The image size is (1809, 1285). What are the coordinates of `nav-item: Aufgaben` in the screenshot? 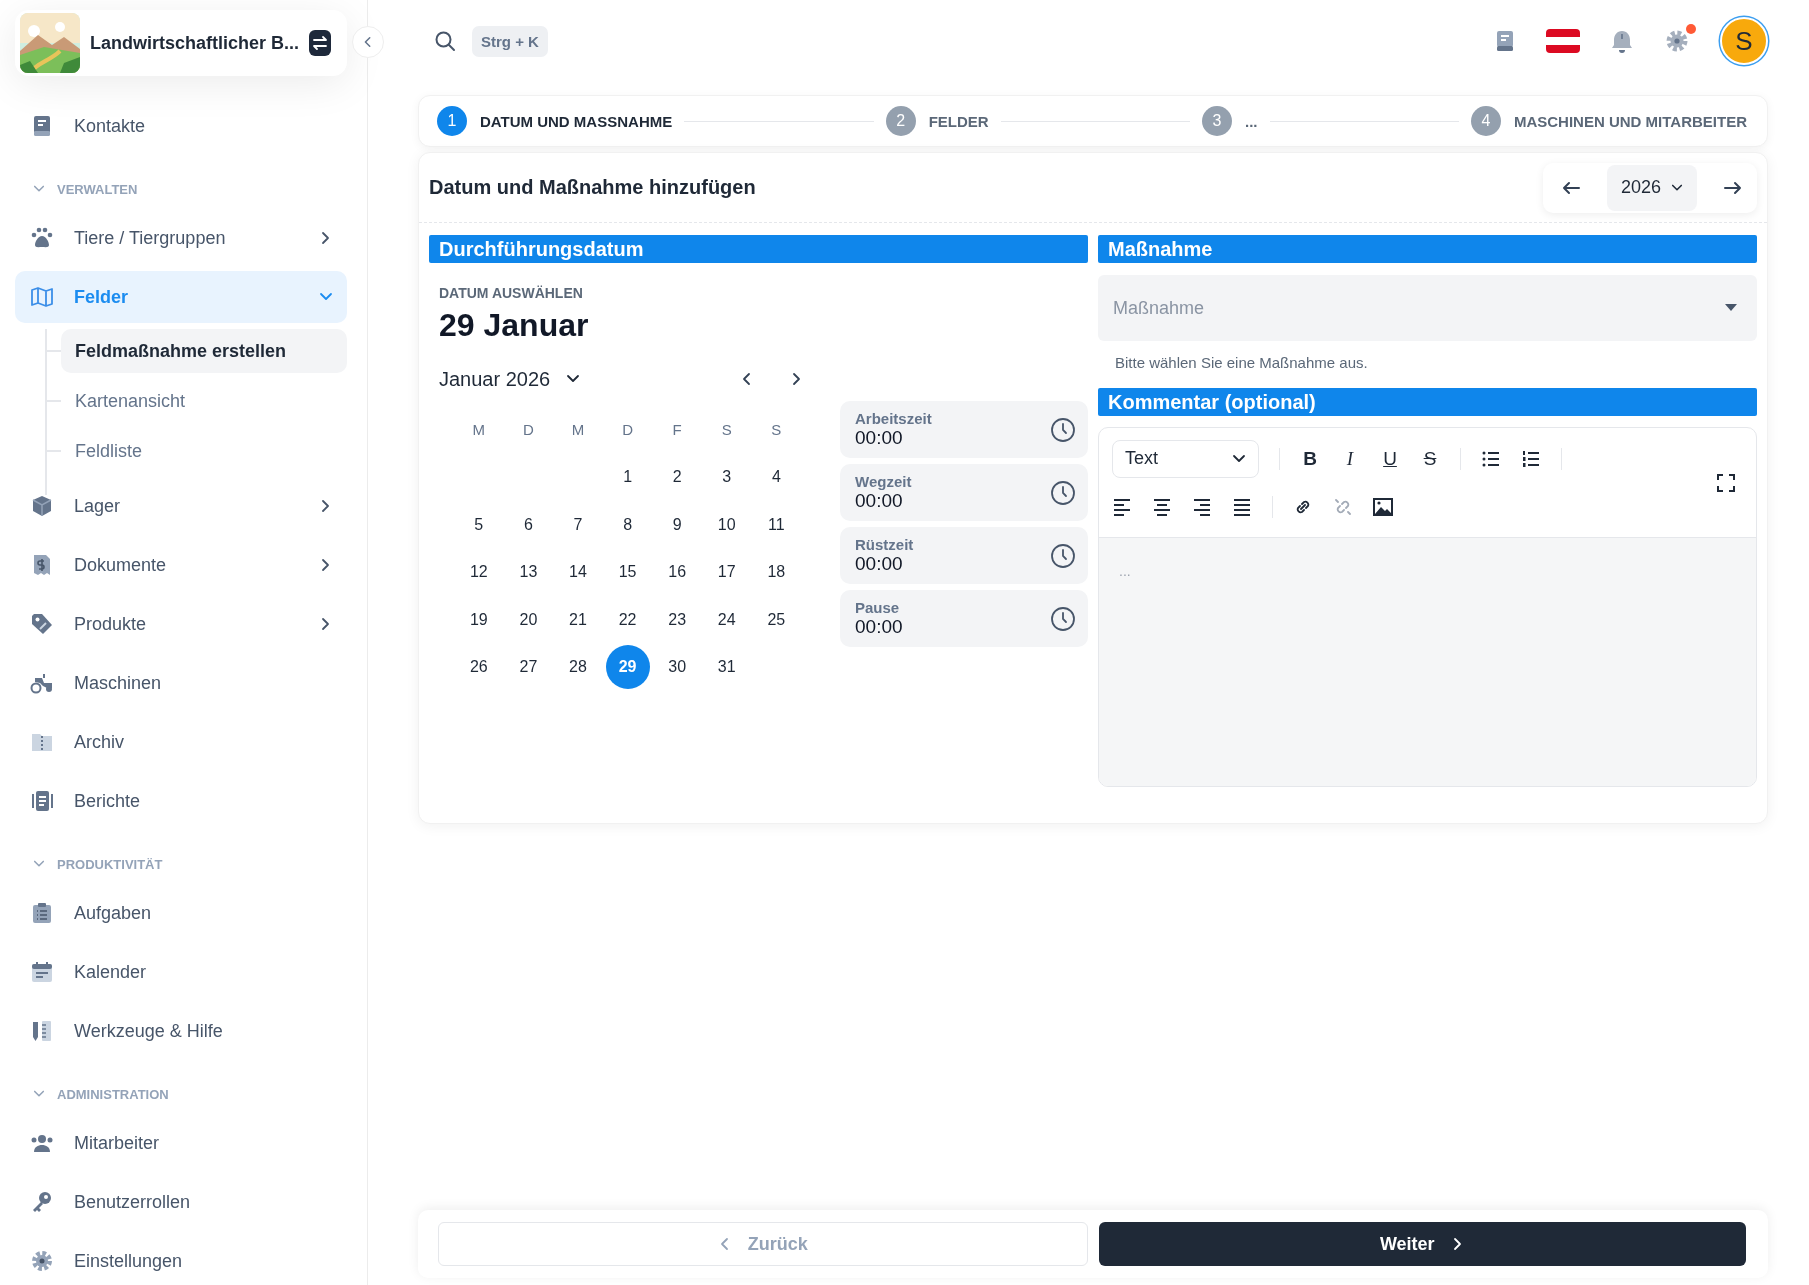 It's located at (181, 913).